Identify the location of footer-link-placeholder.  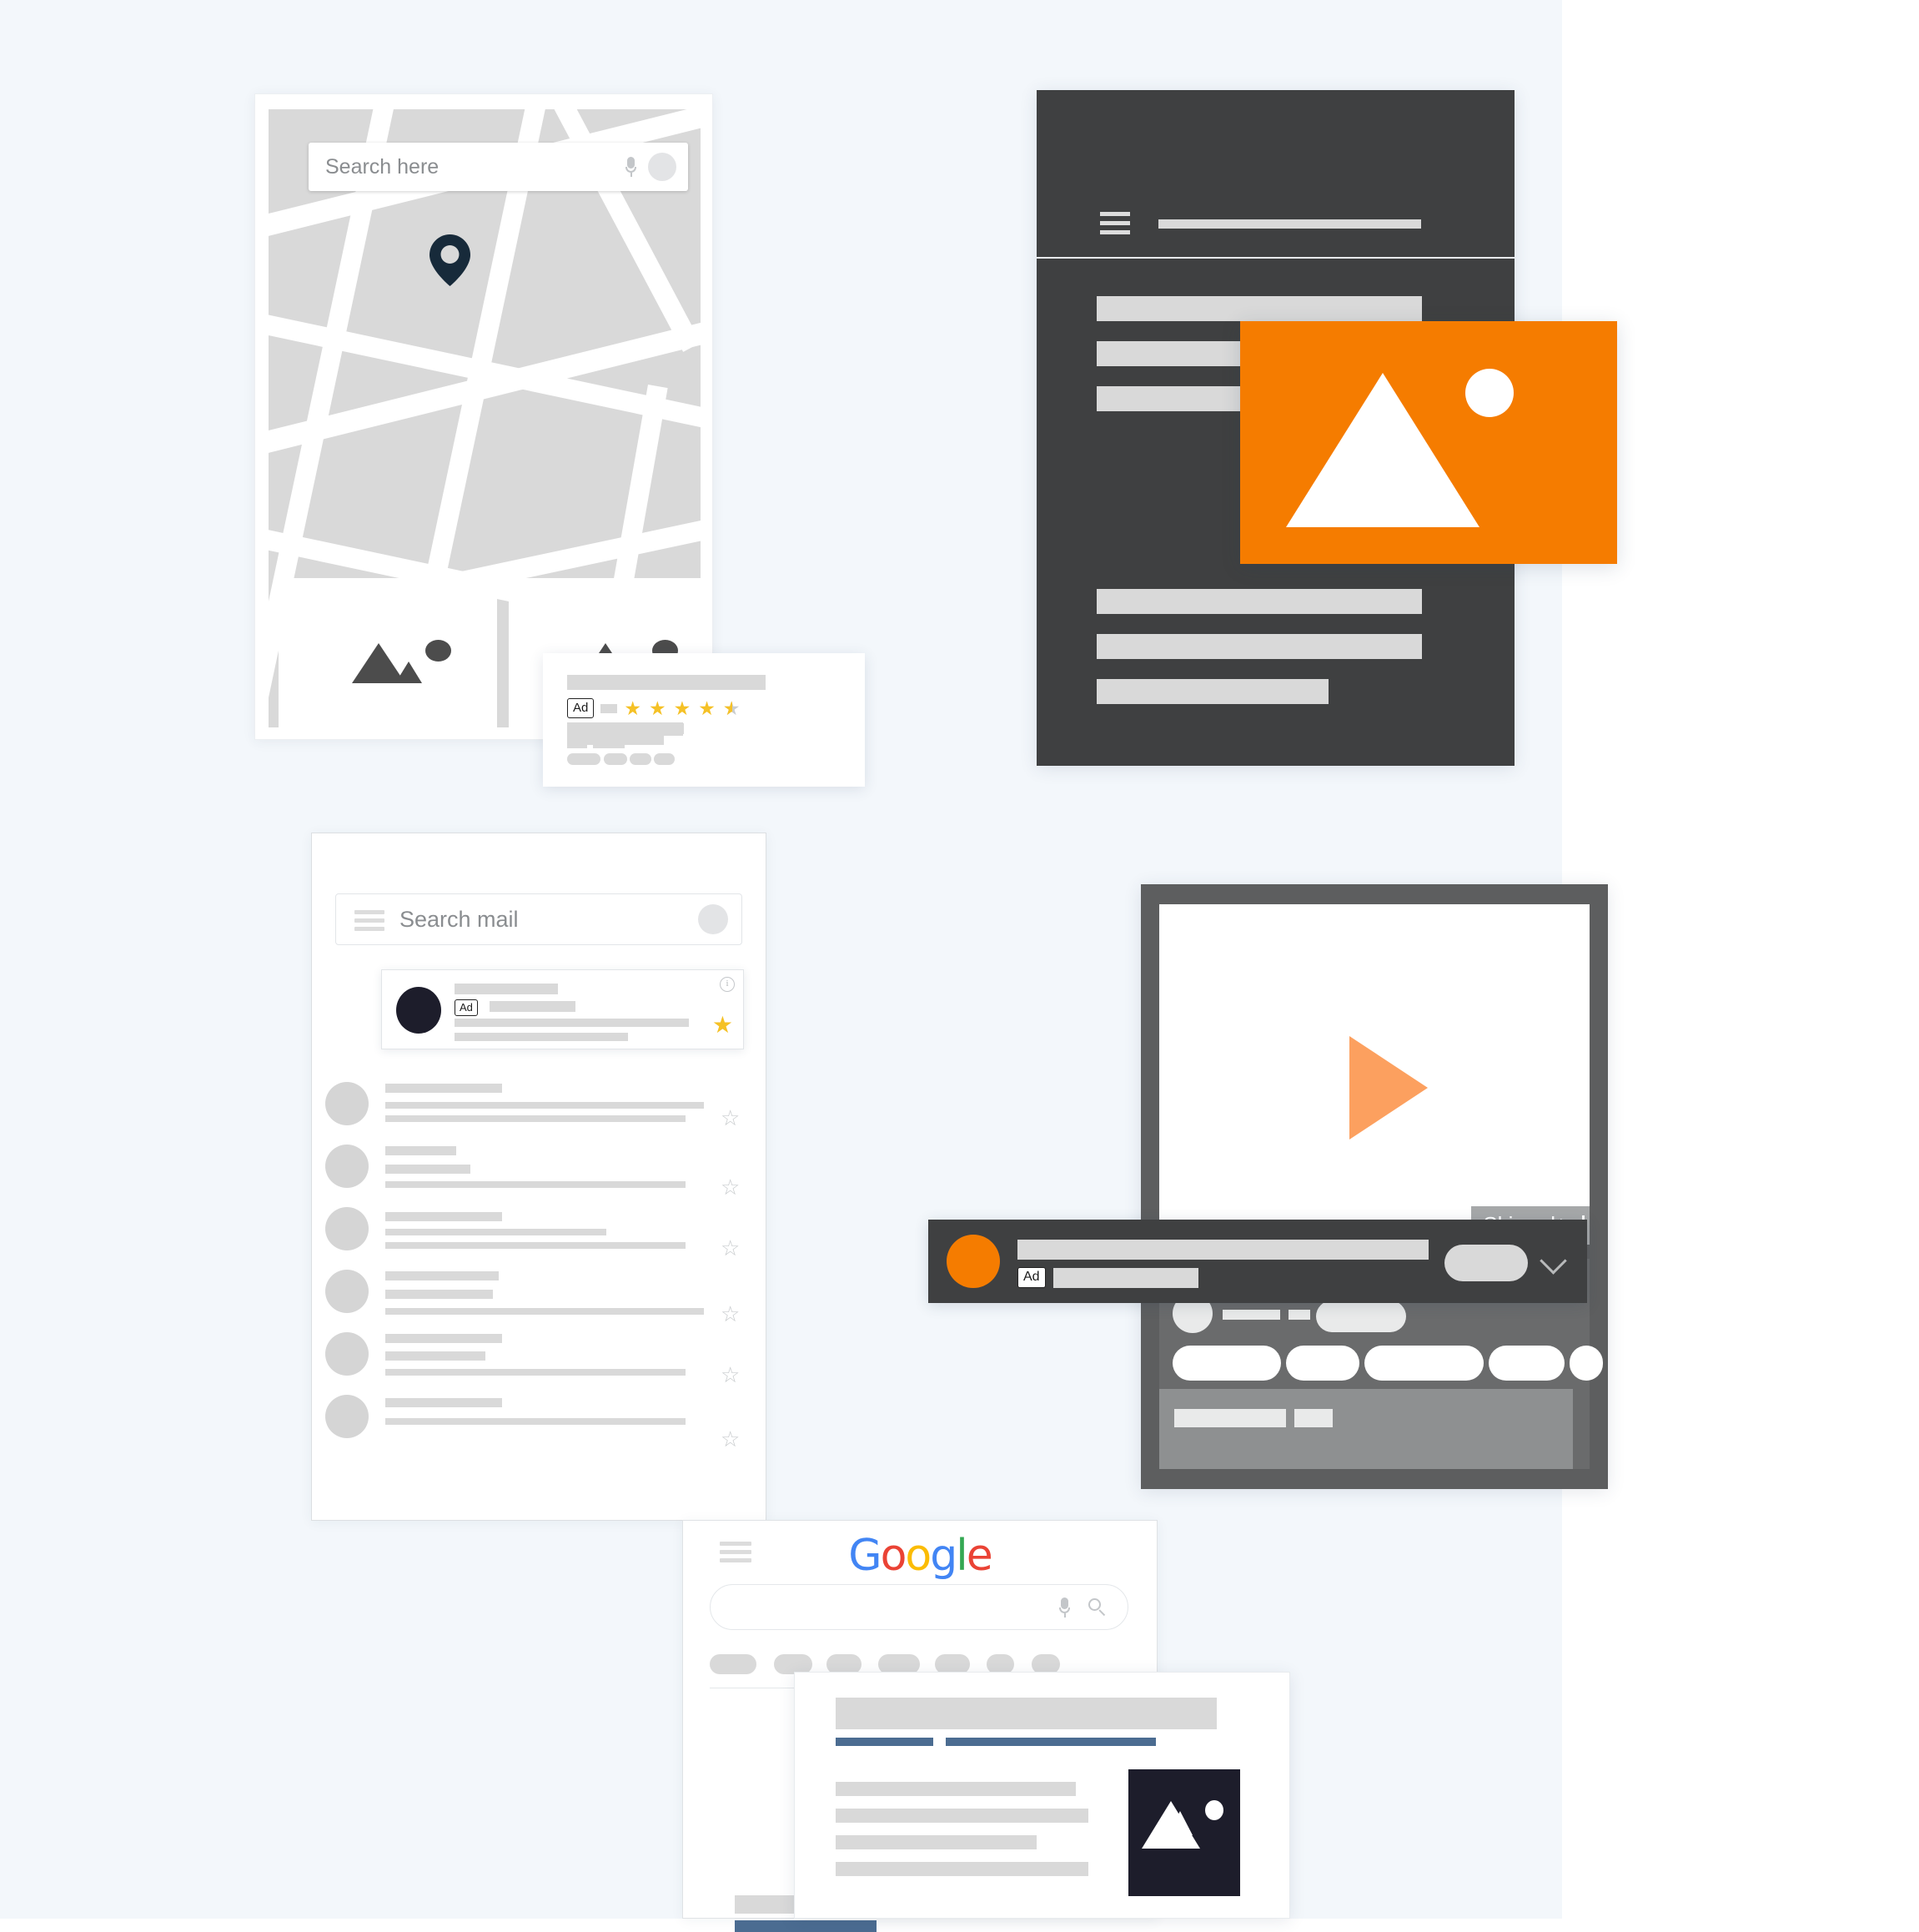
(806, 1926).